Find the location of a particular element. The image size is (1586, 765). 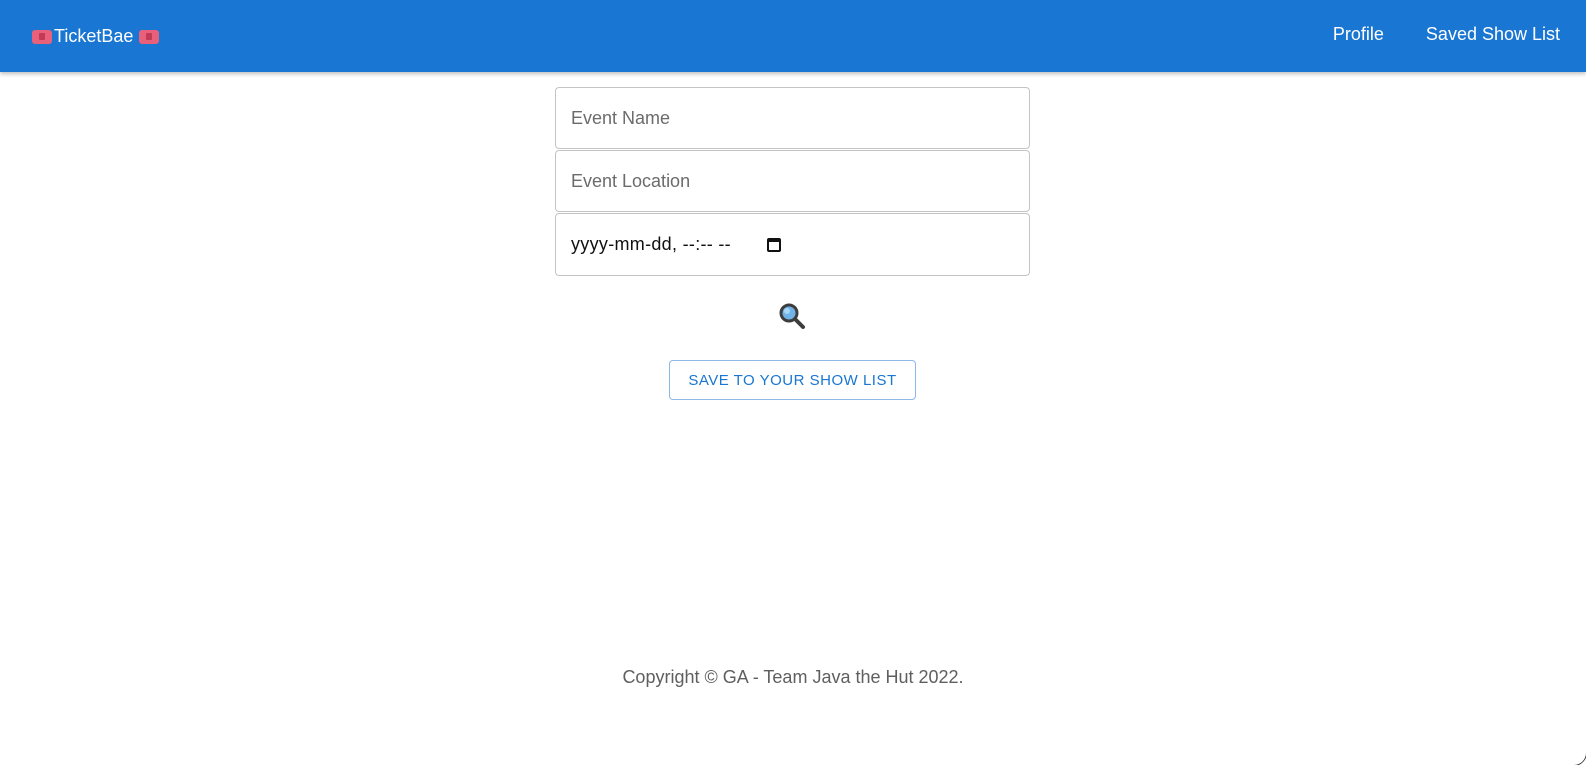

event-location-placeholder: Event Location is located at coordinates (631, 180).